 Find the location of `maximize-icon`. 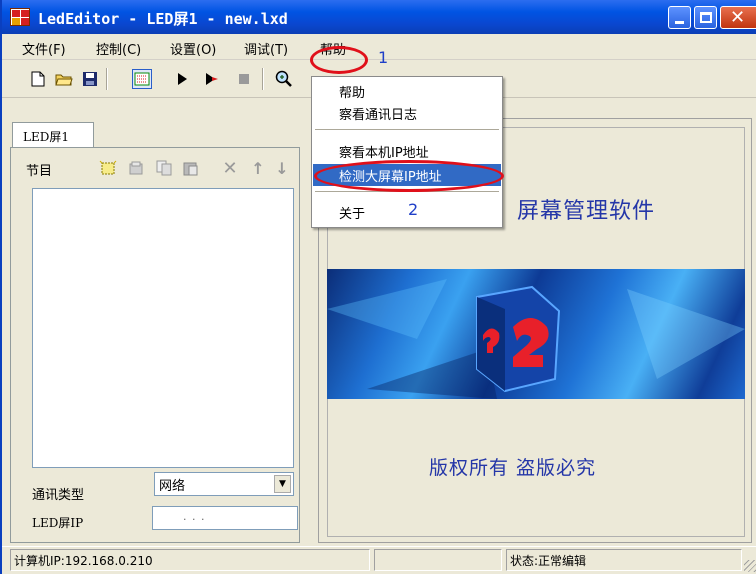

maximize-icon is located at coordinates (706, 17).